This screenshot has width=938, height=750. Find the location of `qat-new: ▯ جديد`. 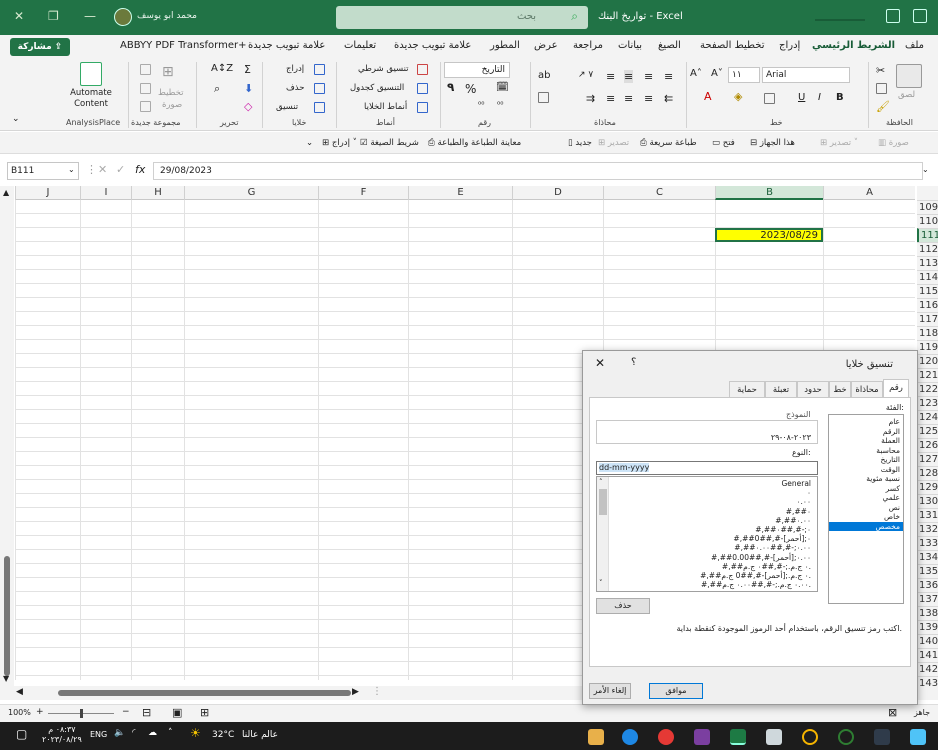

qat-new: ▯ جديد is located at coordinates (580, 143).